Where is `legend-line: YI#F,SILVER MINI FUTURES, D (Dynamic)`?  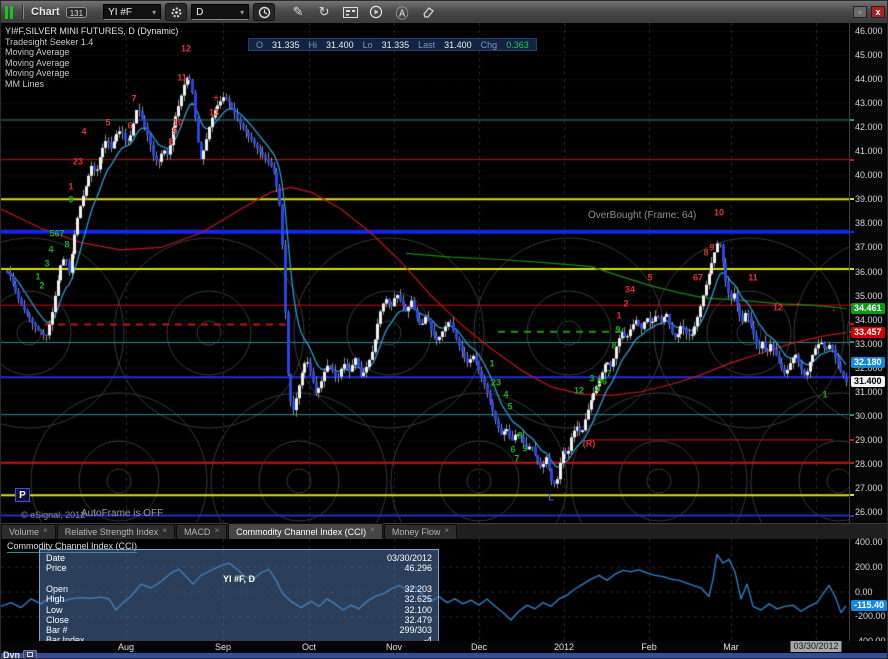
legend-line: YI#F,SILVER MINI FUTURES, D (Dynamic) is located at coordinates (92, 31).